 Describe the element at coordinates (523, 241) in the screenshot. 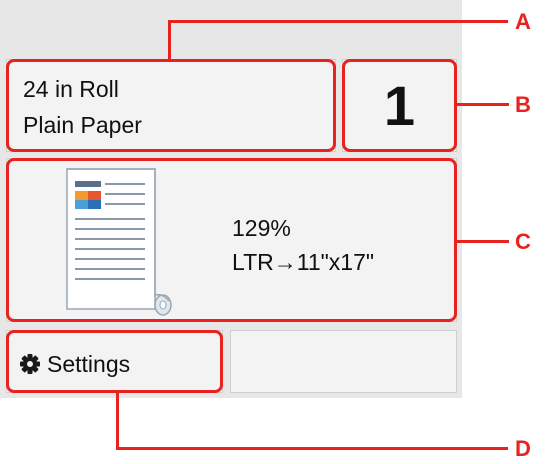

I see `callout-letter-c: C` at that location.